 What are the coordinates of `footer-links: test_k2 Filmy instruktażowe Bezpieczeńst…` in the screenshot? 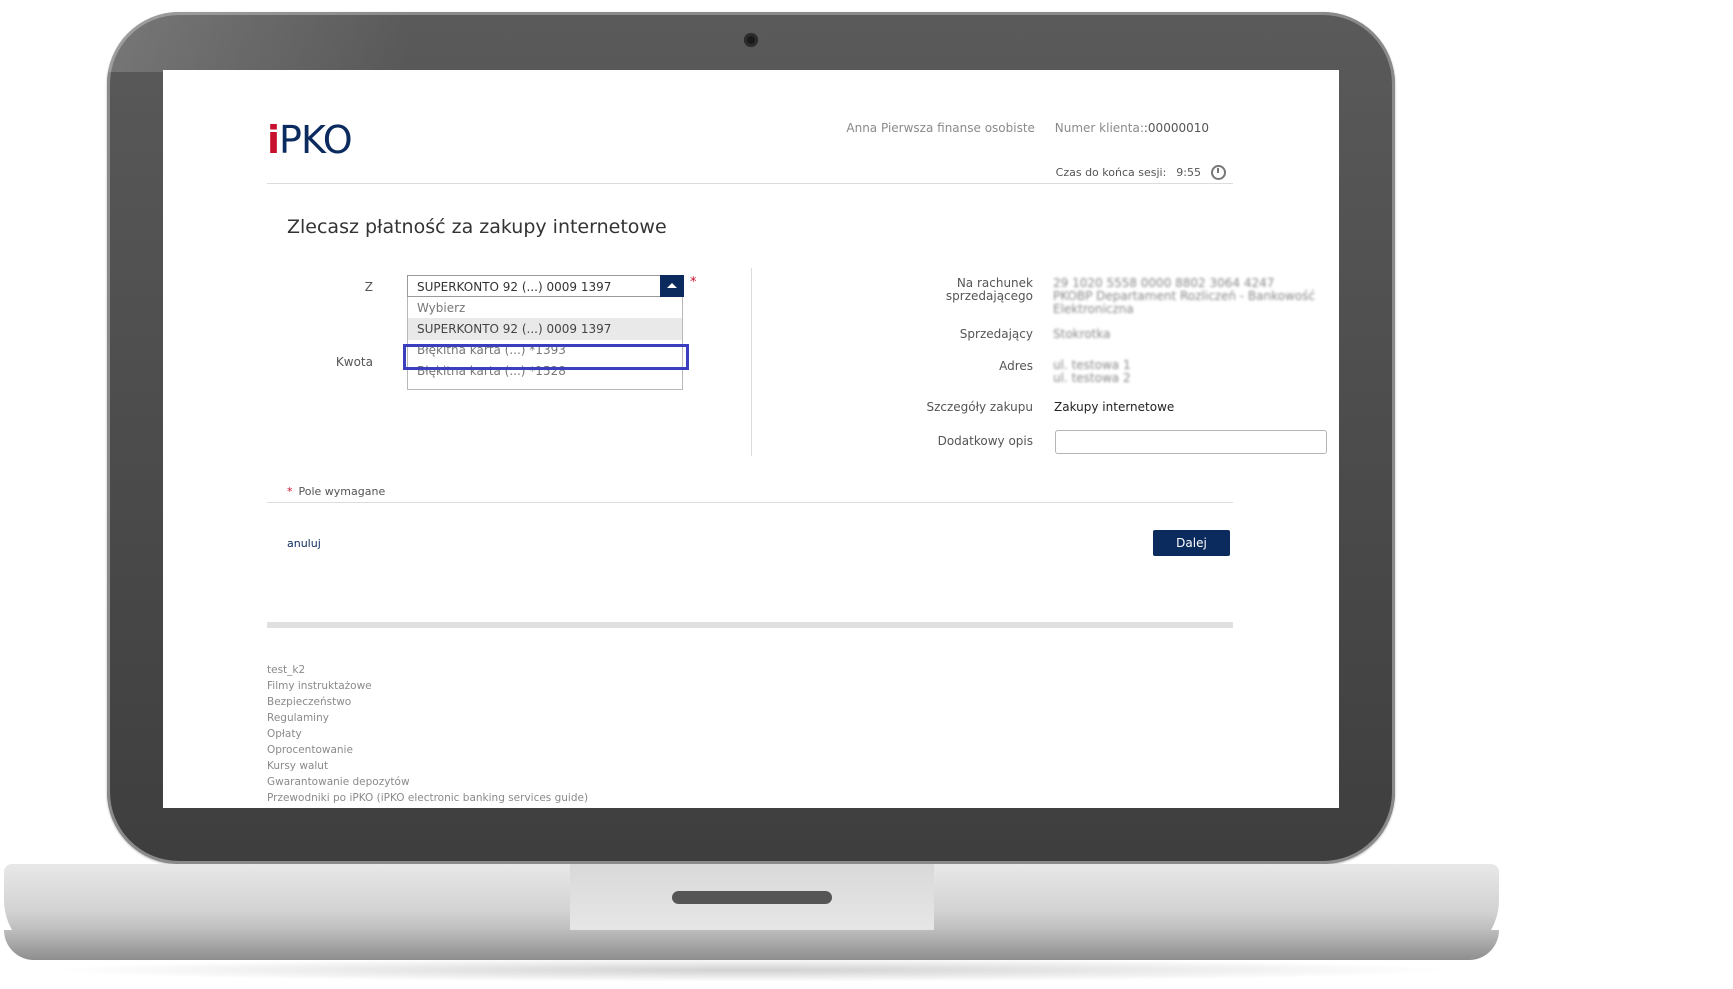 It's located at (427, 734).